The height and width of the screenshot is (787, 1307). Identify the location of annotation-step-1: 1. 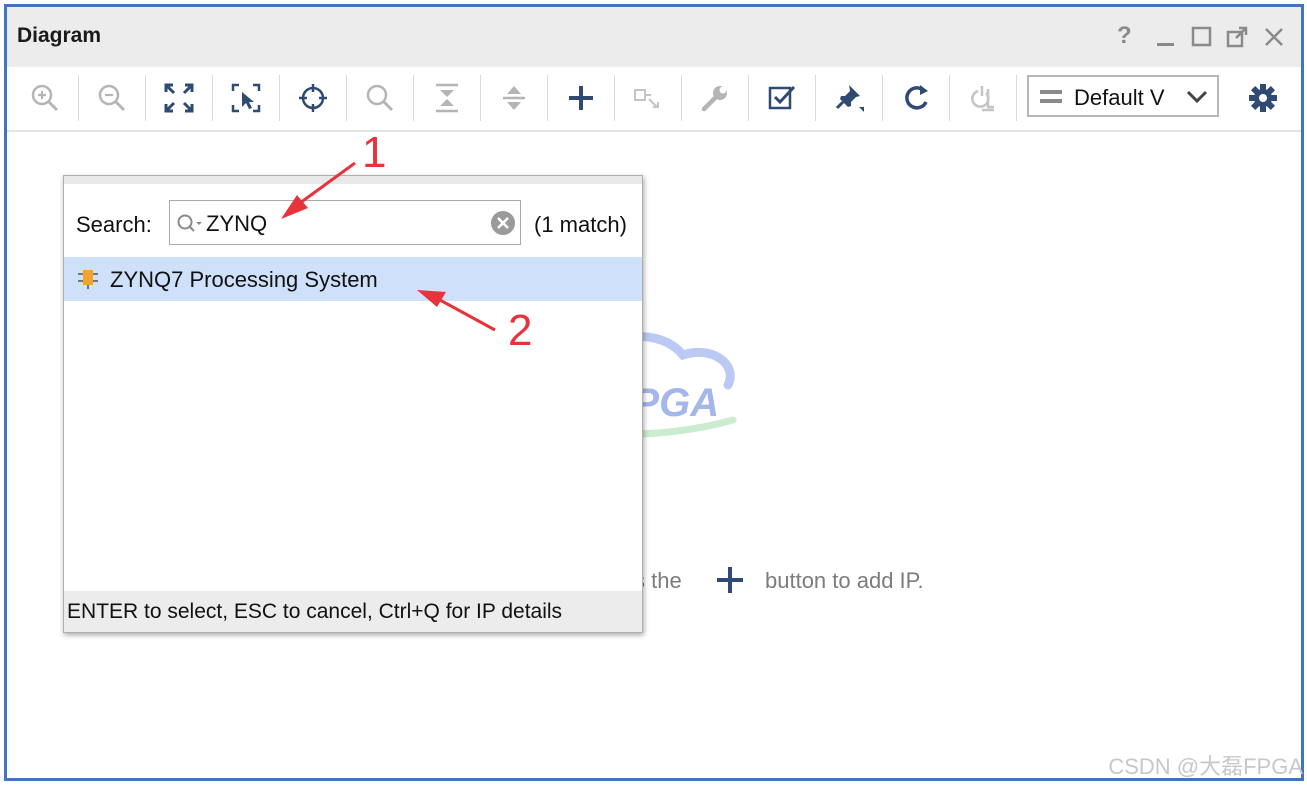
(374, 152).